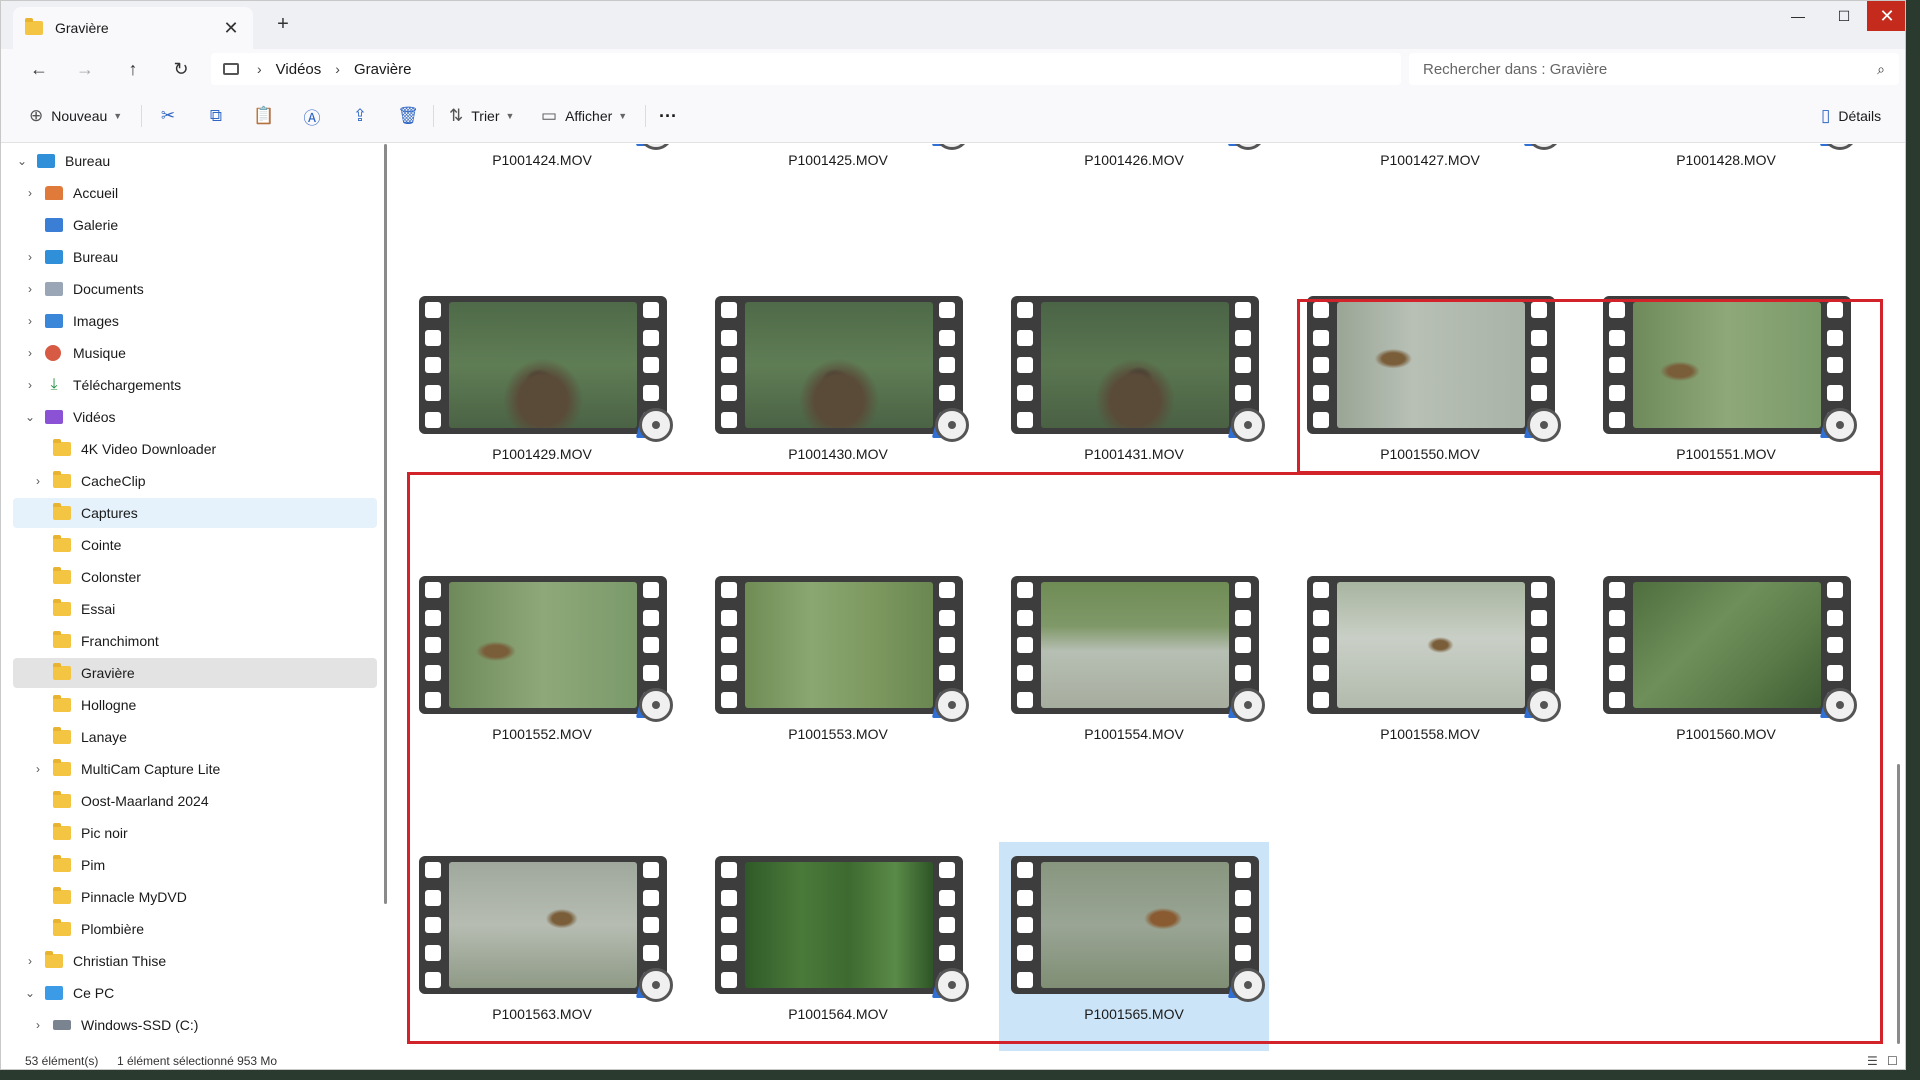 The height and width of the screenshot is (1080, 1920). What do you see at coordinates (1430, 701) in the screenshot?
I see `file-item: P1001558.MOV` at bounding box center [1430, 701].